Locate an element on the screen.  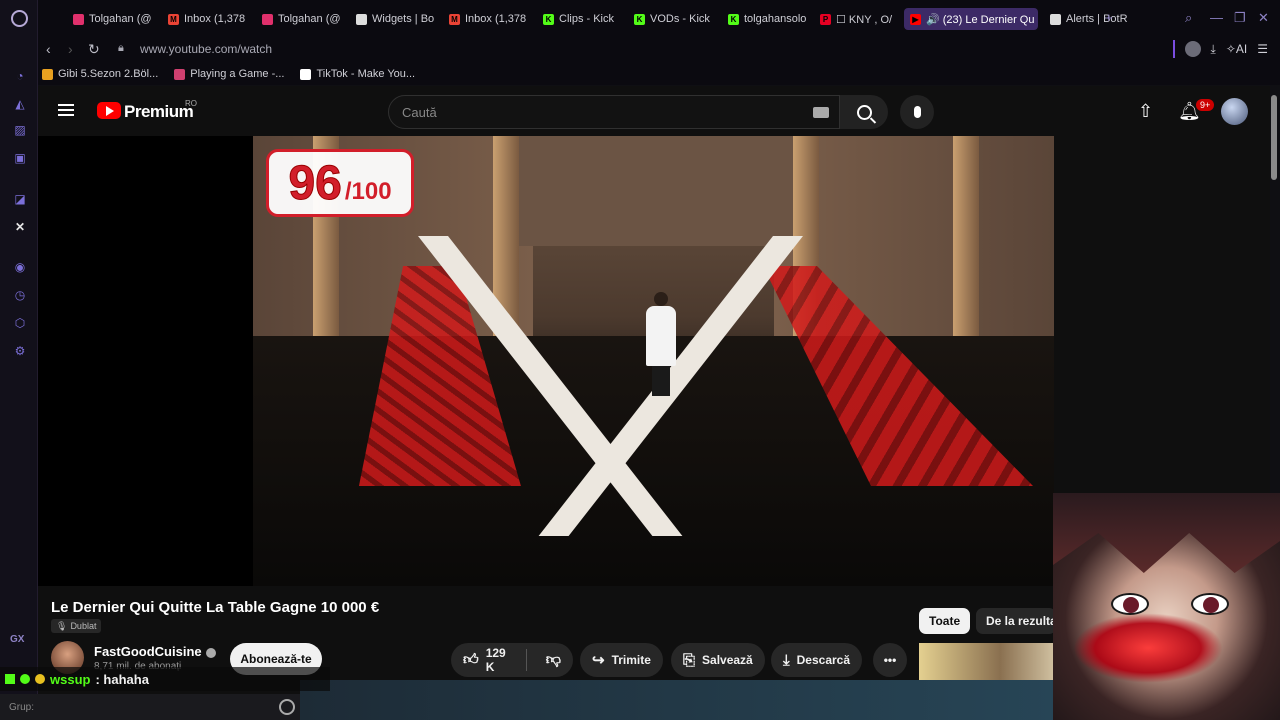
search-button is located at coordinates (864, 112).